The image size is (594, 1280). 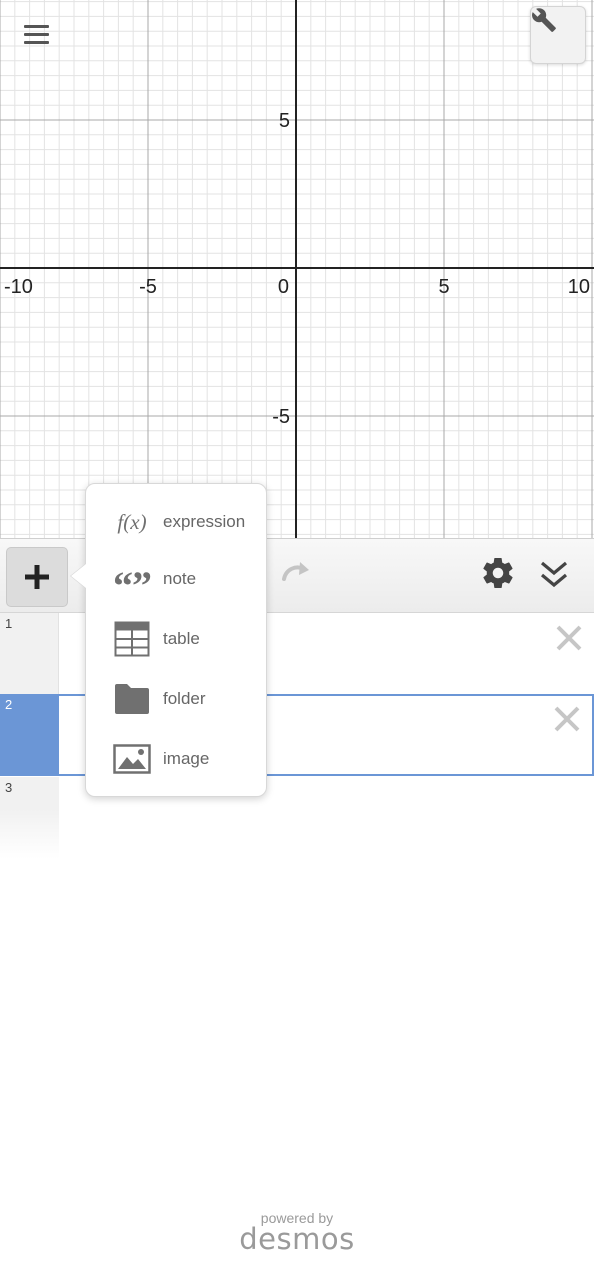 What do you see at coordinates (9, 704) in the screenshot?
I see `expression-index: 2` at bounding box center [9, 704].